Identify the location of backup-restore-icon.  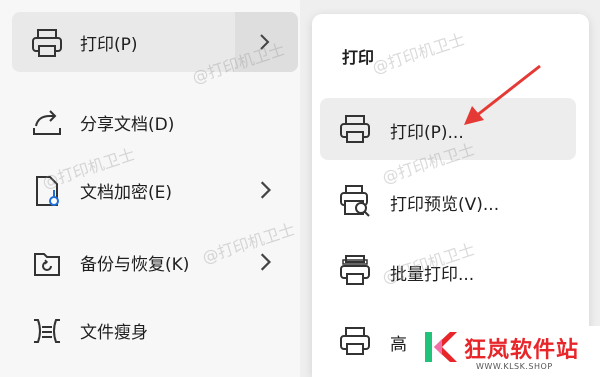
(47, 264).